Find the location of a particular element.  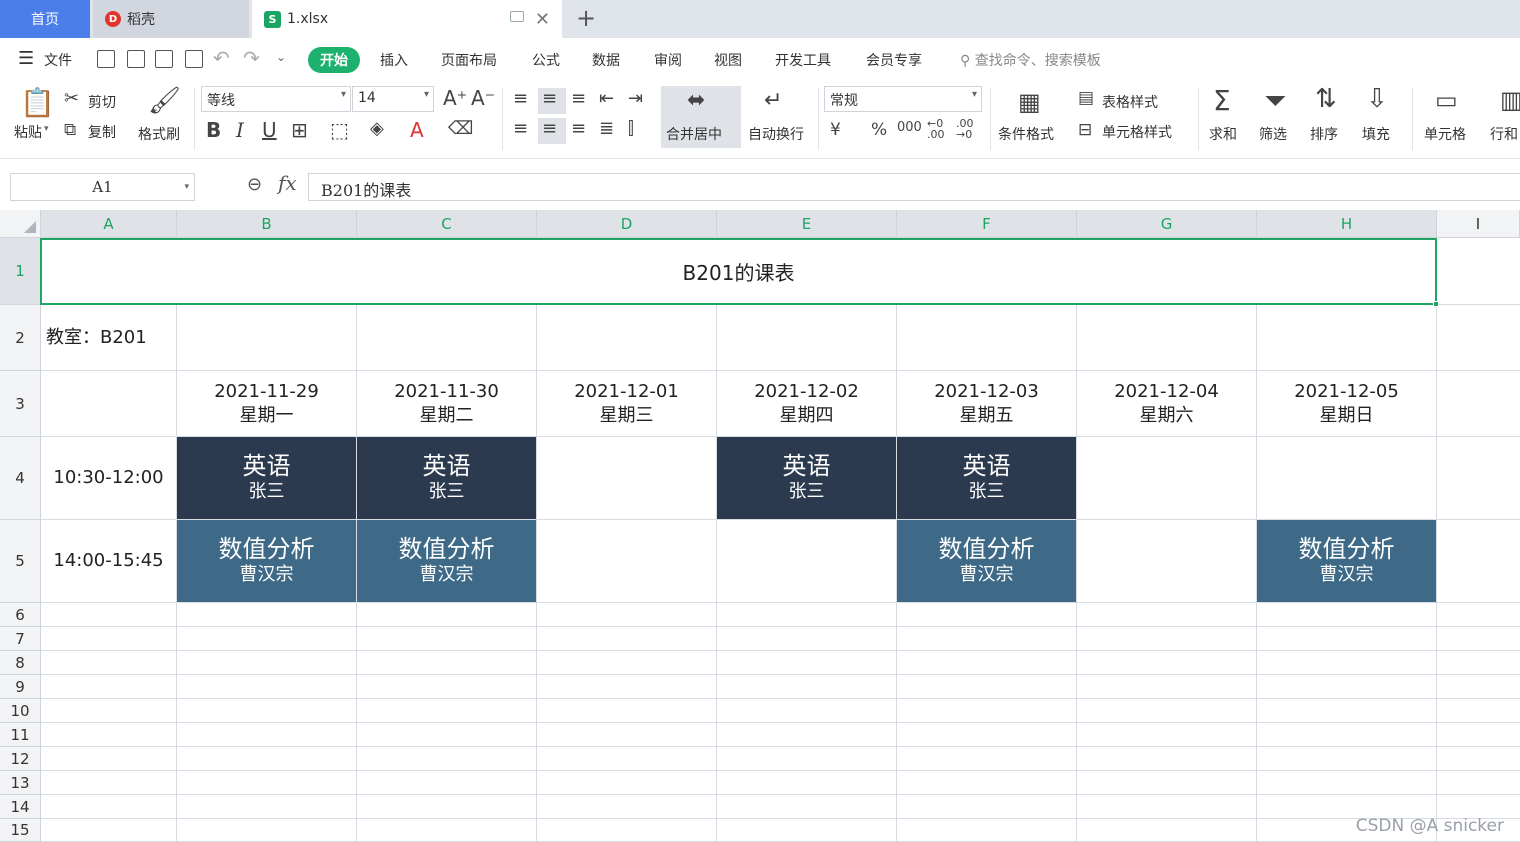

align-middle-icon: ≡ is located at coordinates (549, 98).